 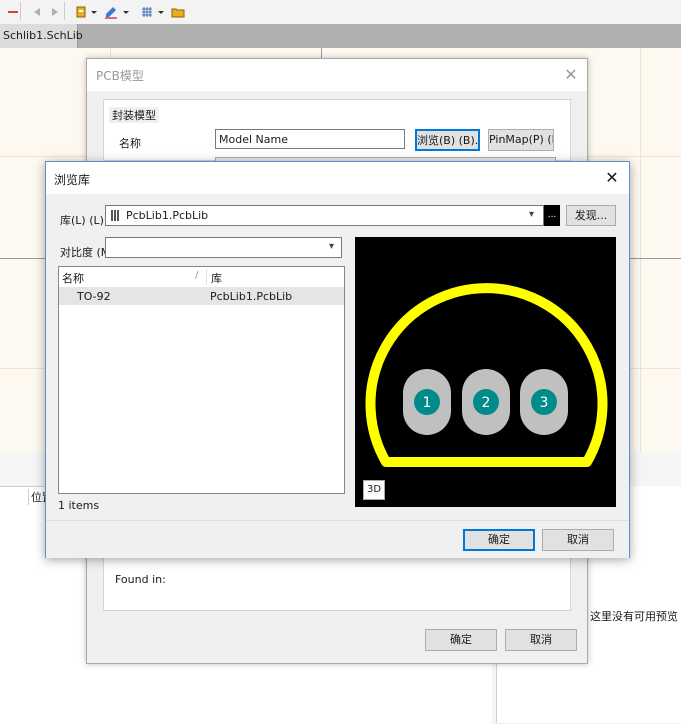 I want to click on column-separator, so click(x=206, y=277).